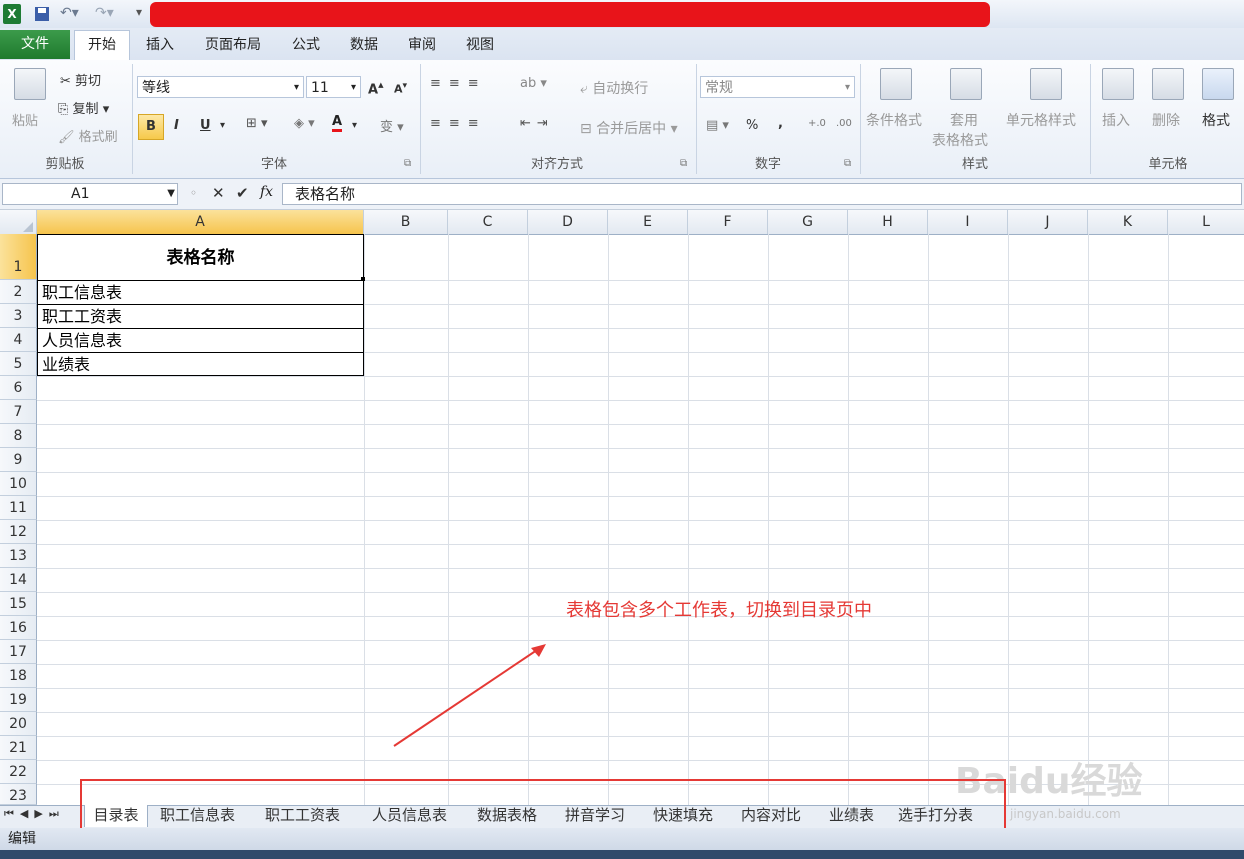  What do you see at coordinates (160, 45) in the screenshot?
I see `tab-insert: 插入` at bounding box center [160, 45].